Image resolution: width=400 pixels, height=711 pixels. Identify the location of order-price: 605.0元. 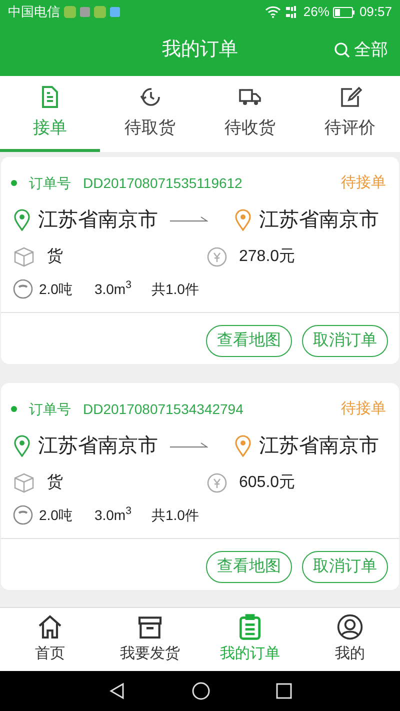
(267, 482).